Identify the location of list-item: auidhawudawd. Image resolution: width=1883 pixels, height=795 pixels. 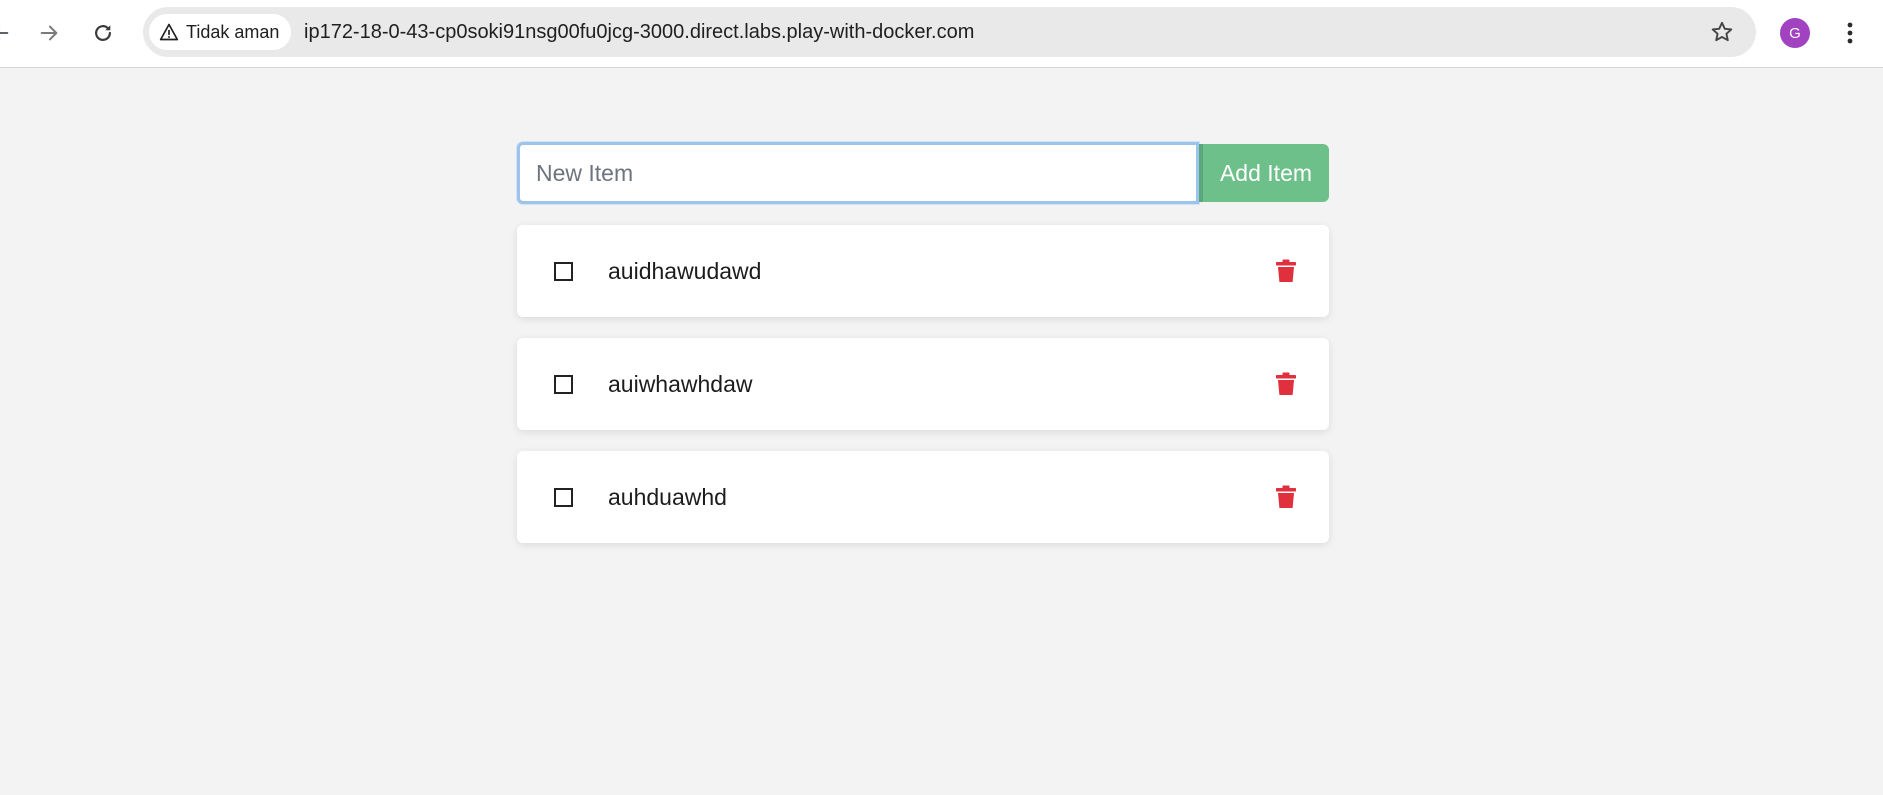
(923, 271).